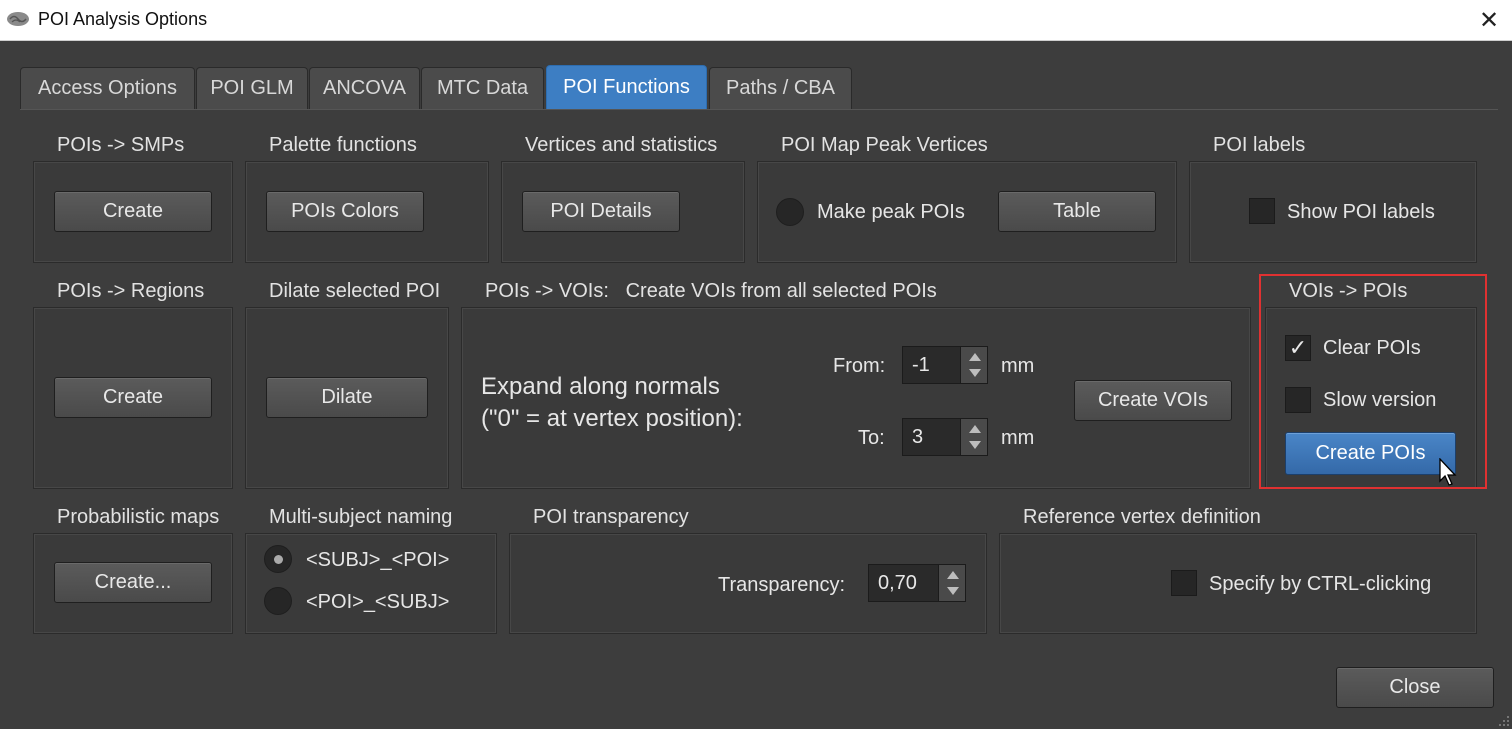 This screenshot has width=1512, height=729. I want to click on group-title-probabilistic: Probabilistic maps, so click(138, 517).